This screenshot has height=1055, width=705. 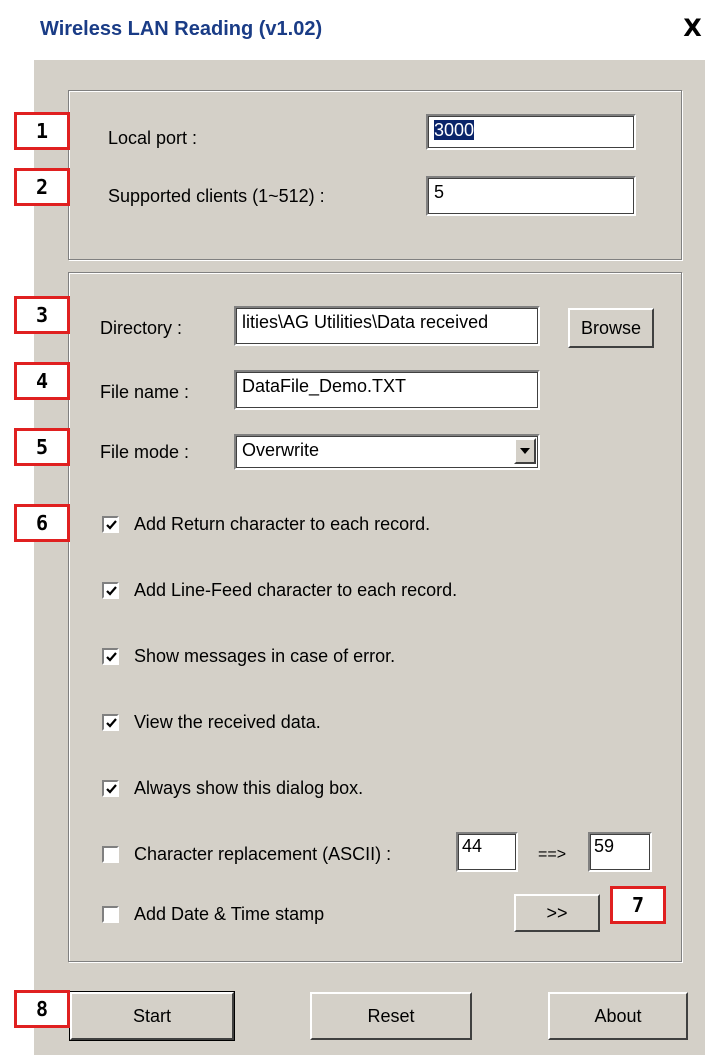 What do you see at coordinates (282, 524) in the screenshot?
I see `option-add-return: Add Return character to each record.` at bounding box center [282, 524].